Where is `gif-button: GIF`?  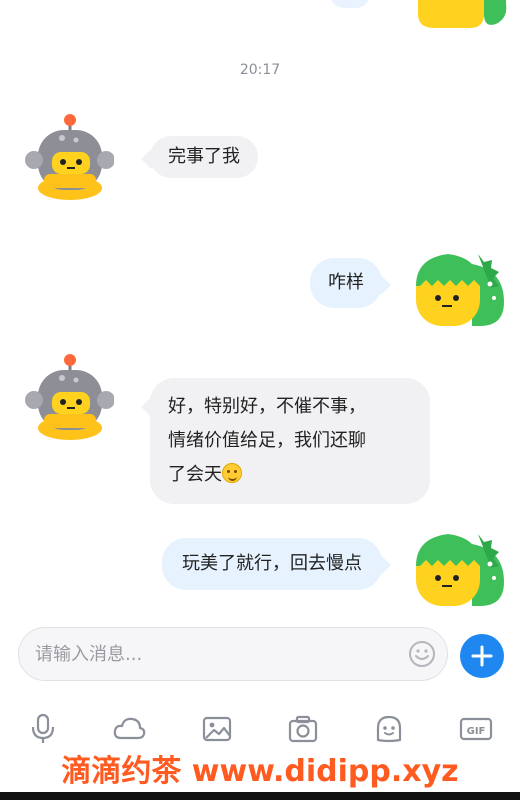 gif-button: GIF is located at coordinates (476, 729).